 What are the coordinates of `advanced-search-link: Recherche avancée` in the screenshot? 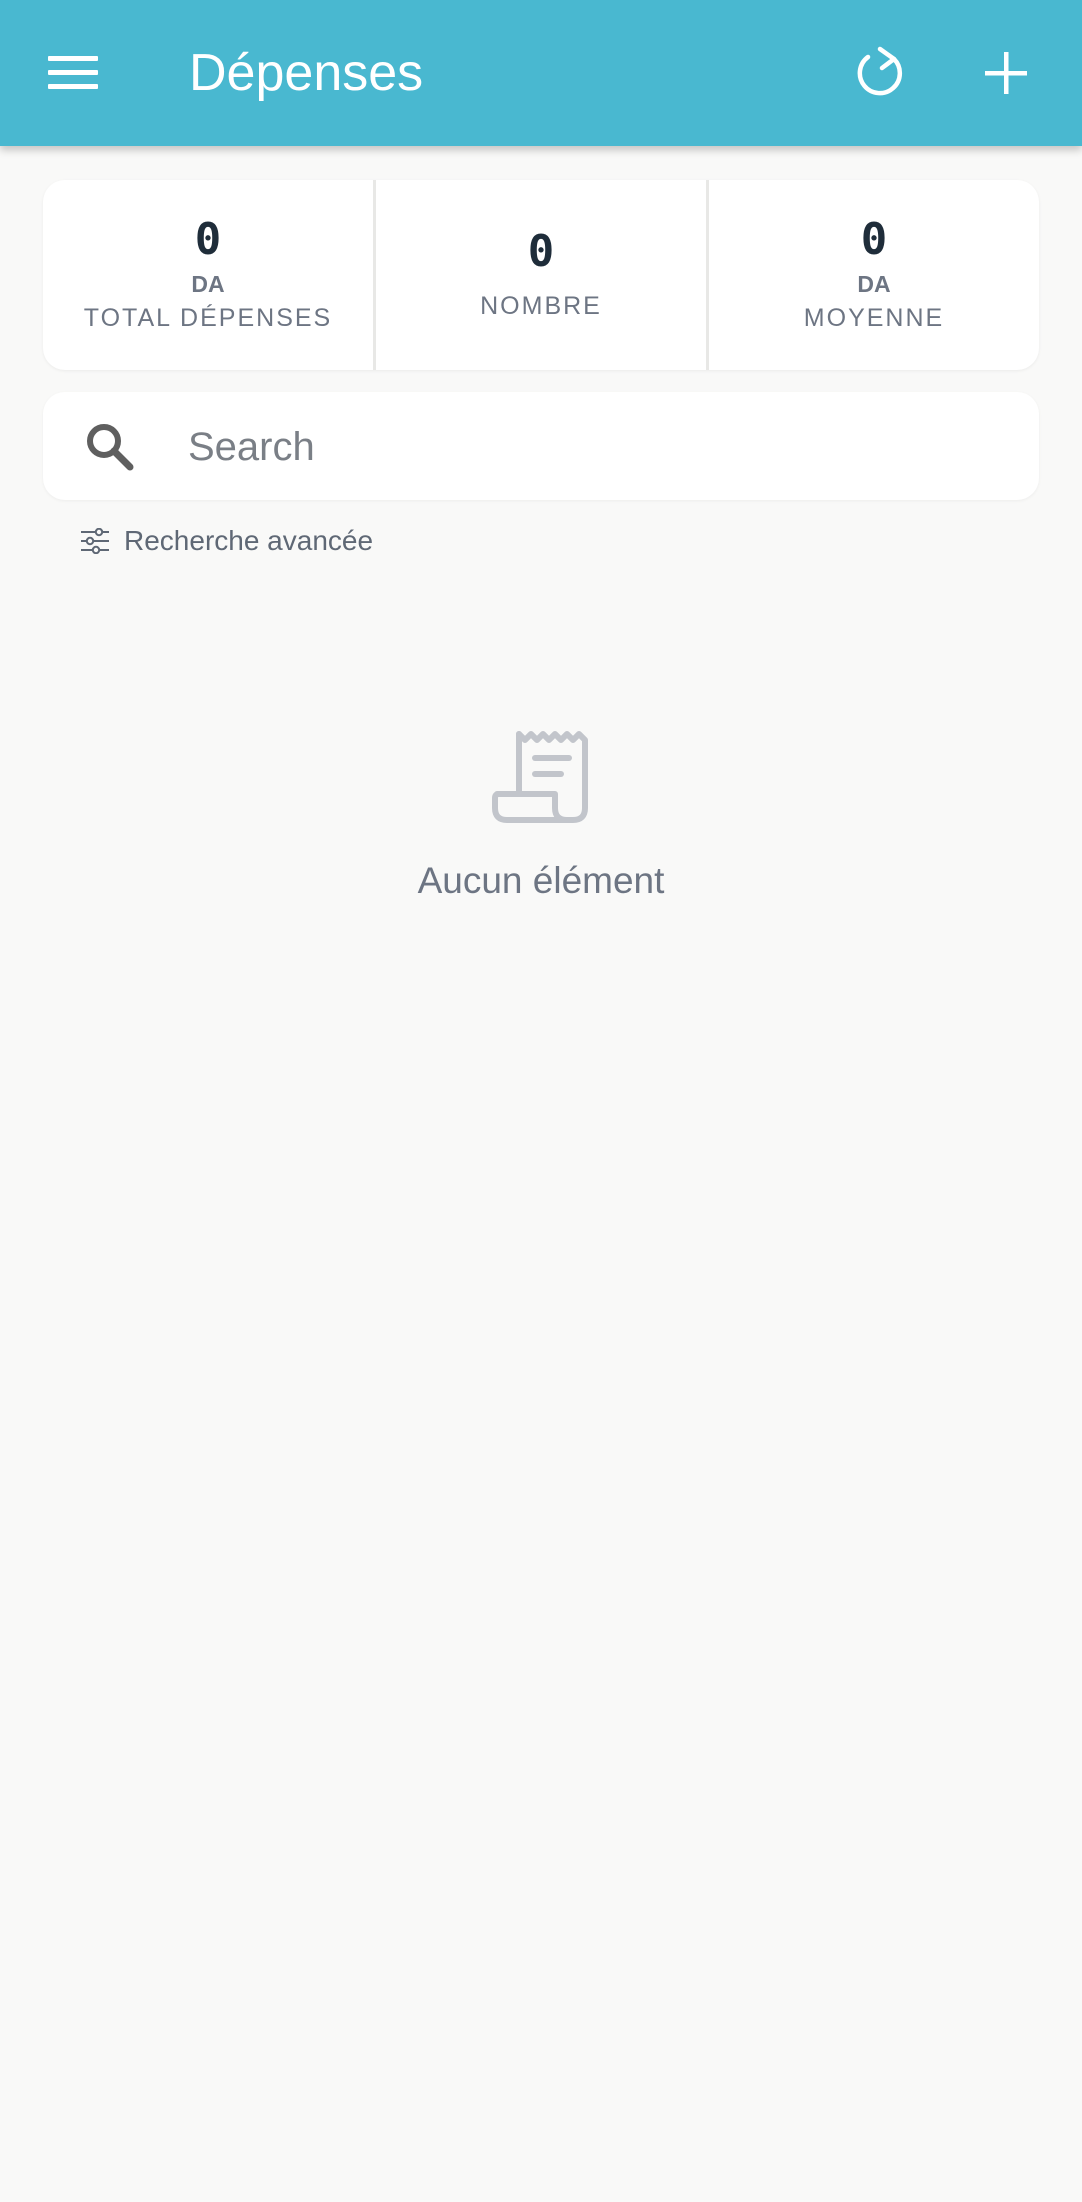 It's located at (226, 541).